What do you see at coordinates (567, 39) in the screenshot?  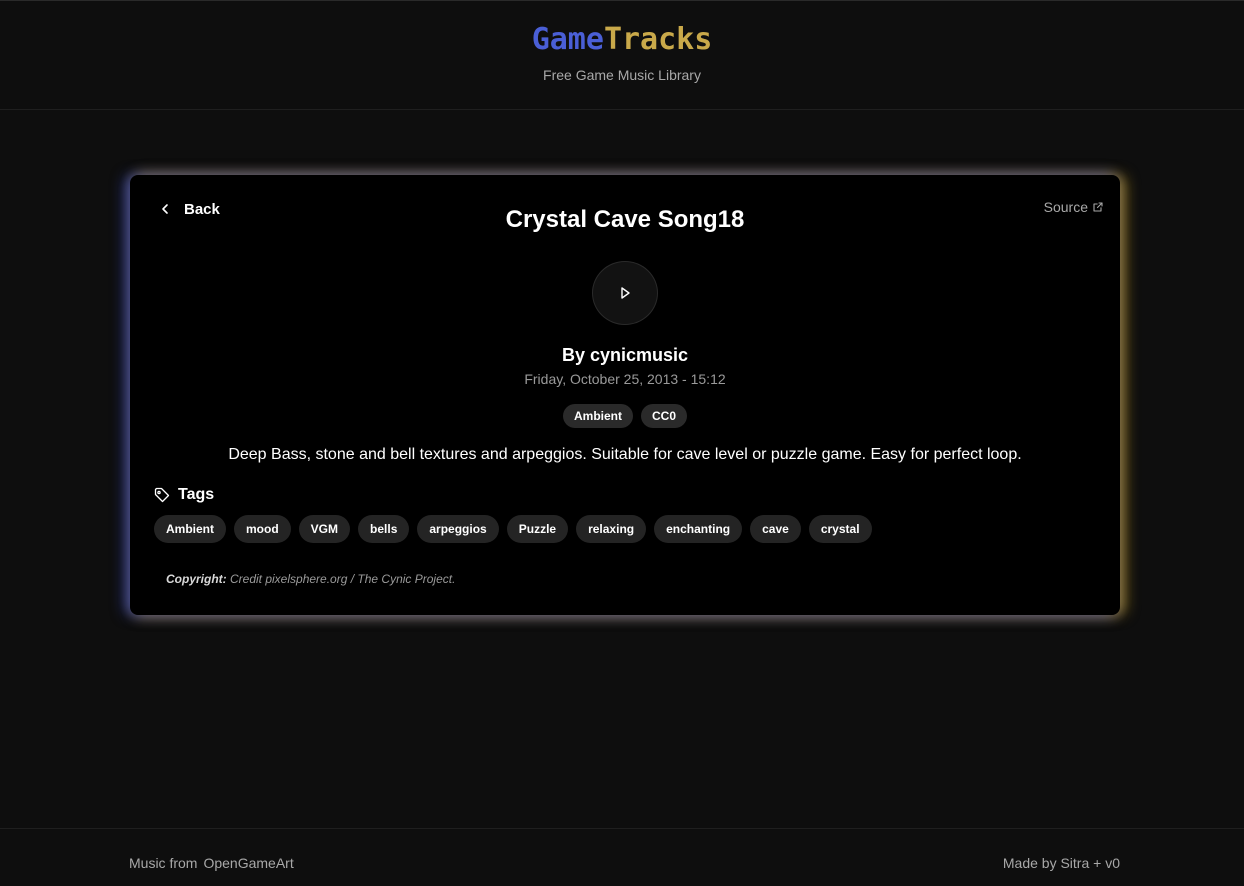 I see `logo-game: Game` at bounding box center [567, 39].